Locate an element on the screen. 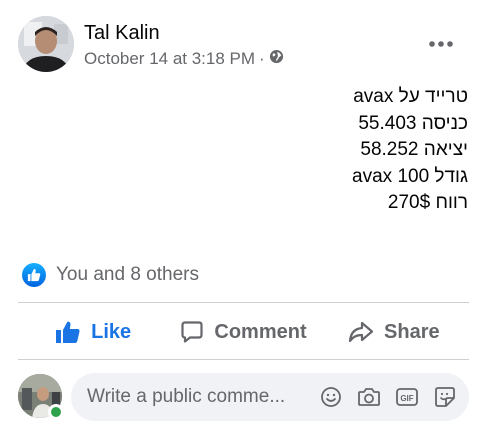 This screenshot has width=488, height=435. post-meta: October 14 at 3:18 PM · is located at coordinates (184, 59).